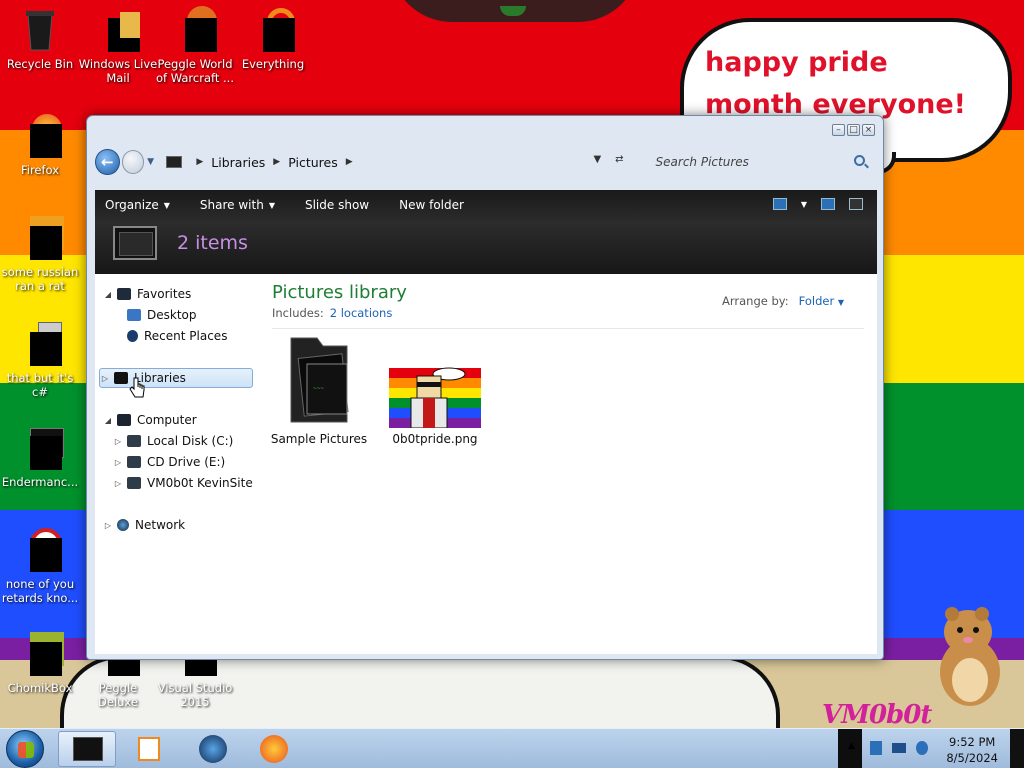  What do you see at coordinates (838, 130) in the screenshot?
I see `minimize-button: –` at bounding box center [838, 130].